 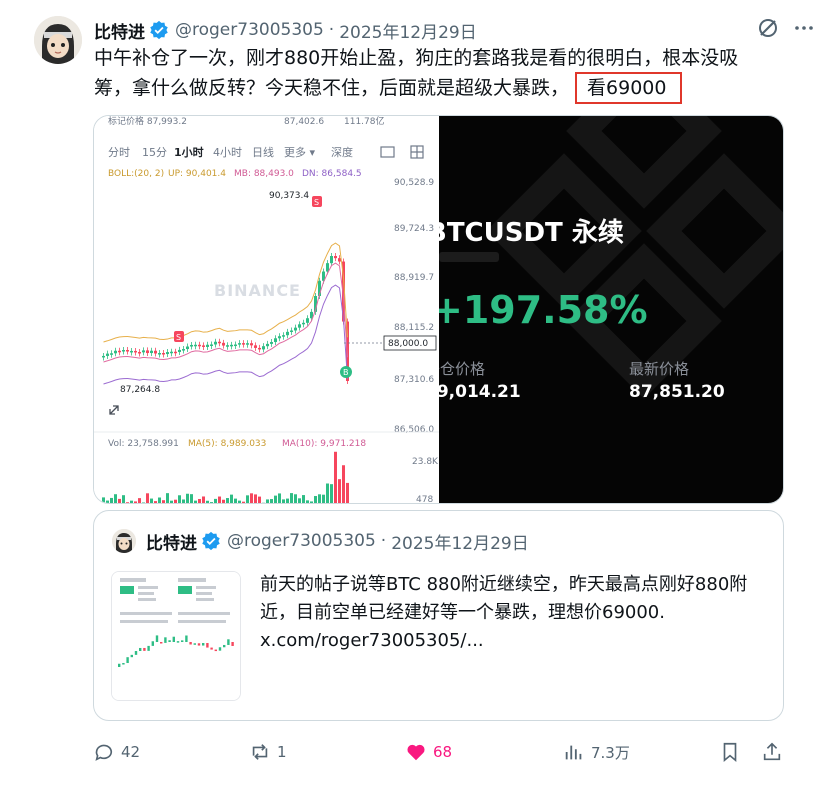 What do you see at coordinates (264, 174) in the screenshot?
I see `boll-mb: MB: 88,493.0` at bounding box center [264, 174].